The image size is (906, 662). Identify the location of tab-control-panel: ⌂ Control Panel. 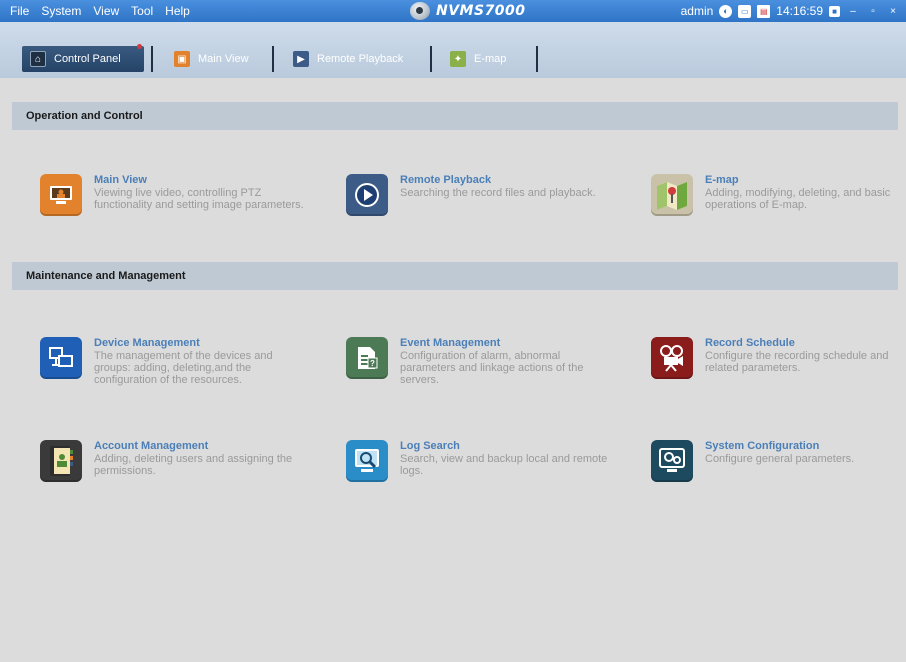
(83, 59).